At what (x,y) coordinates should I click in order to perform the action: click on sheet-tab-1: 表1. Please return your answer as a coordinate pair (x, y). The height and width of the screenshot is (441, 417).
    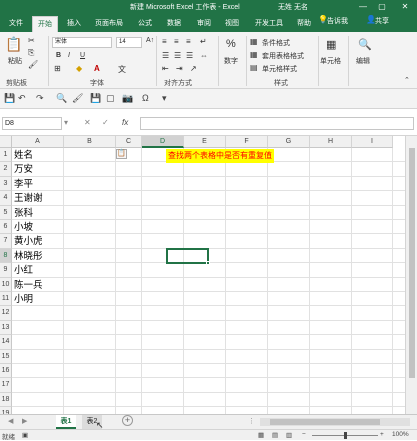
    Looking at the image, I should click on (66, 422).